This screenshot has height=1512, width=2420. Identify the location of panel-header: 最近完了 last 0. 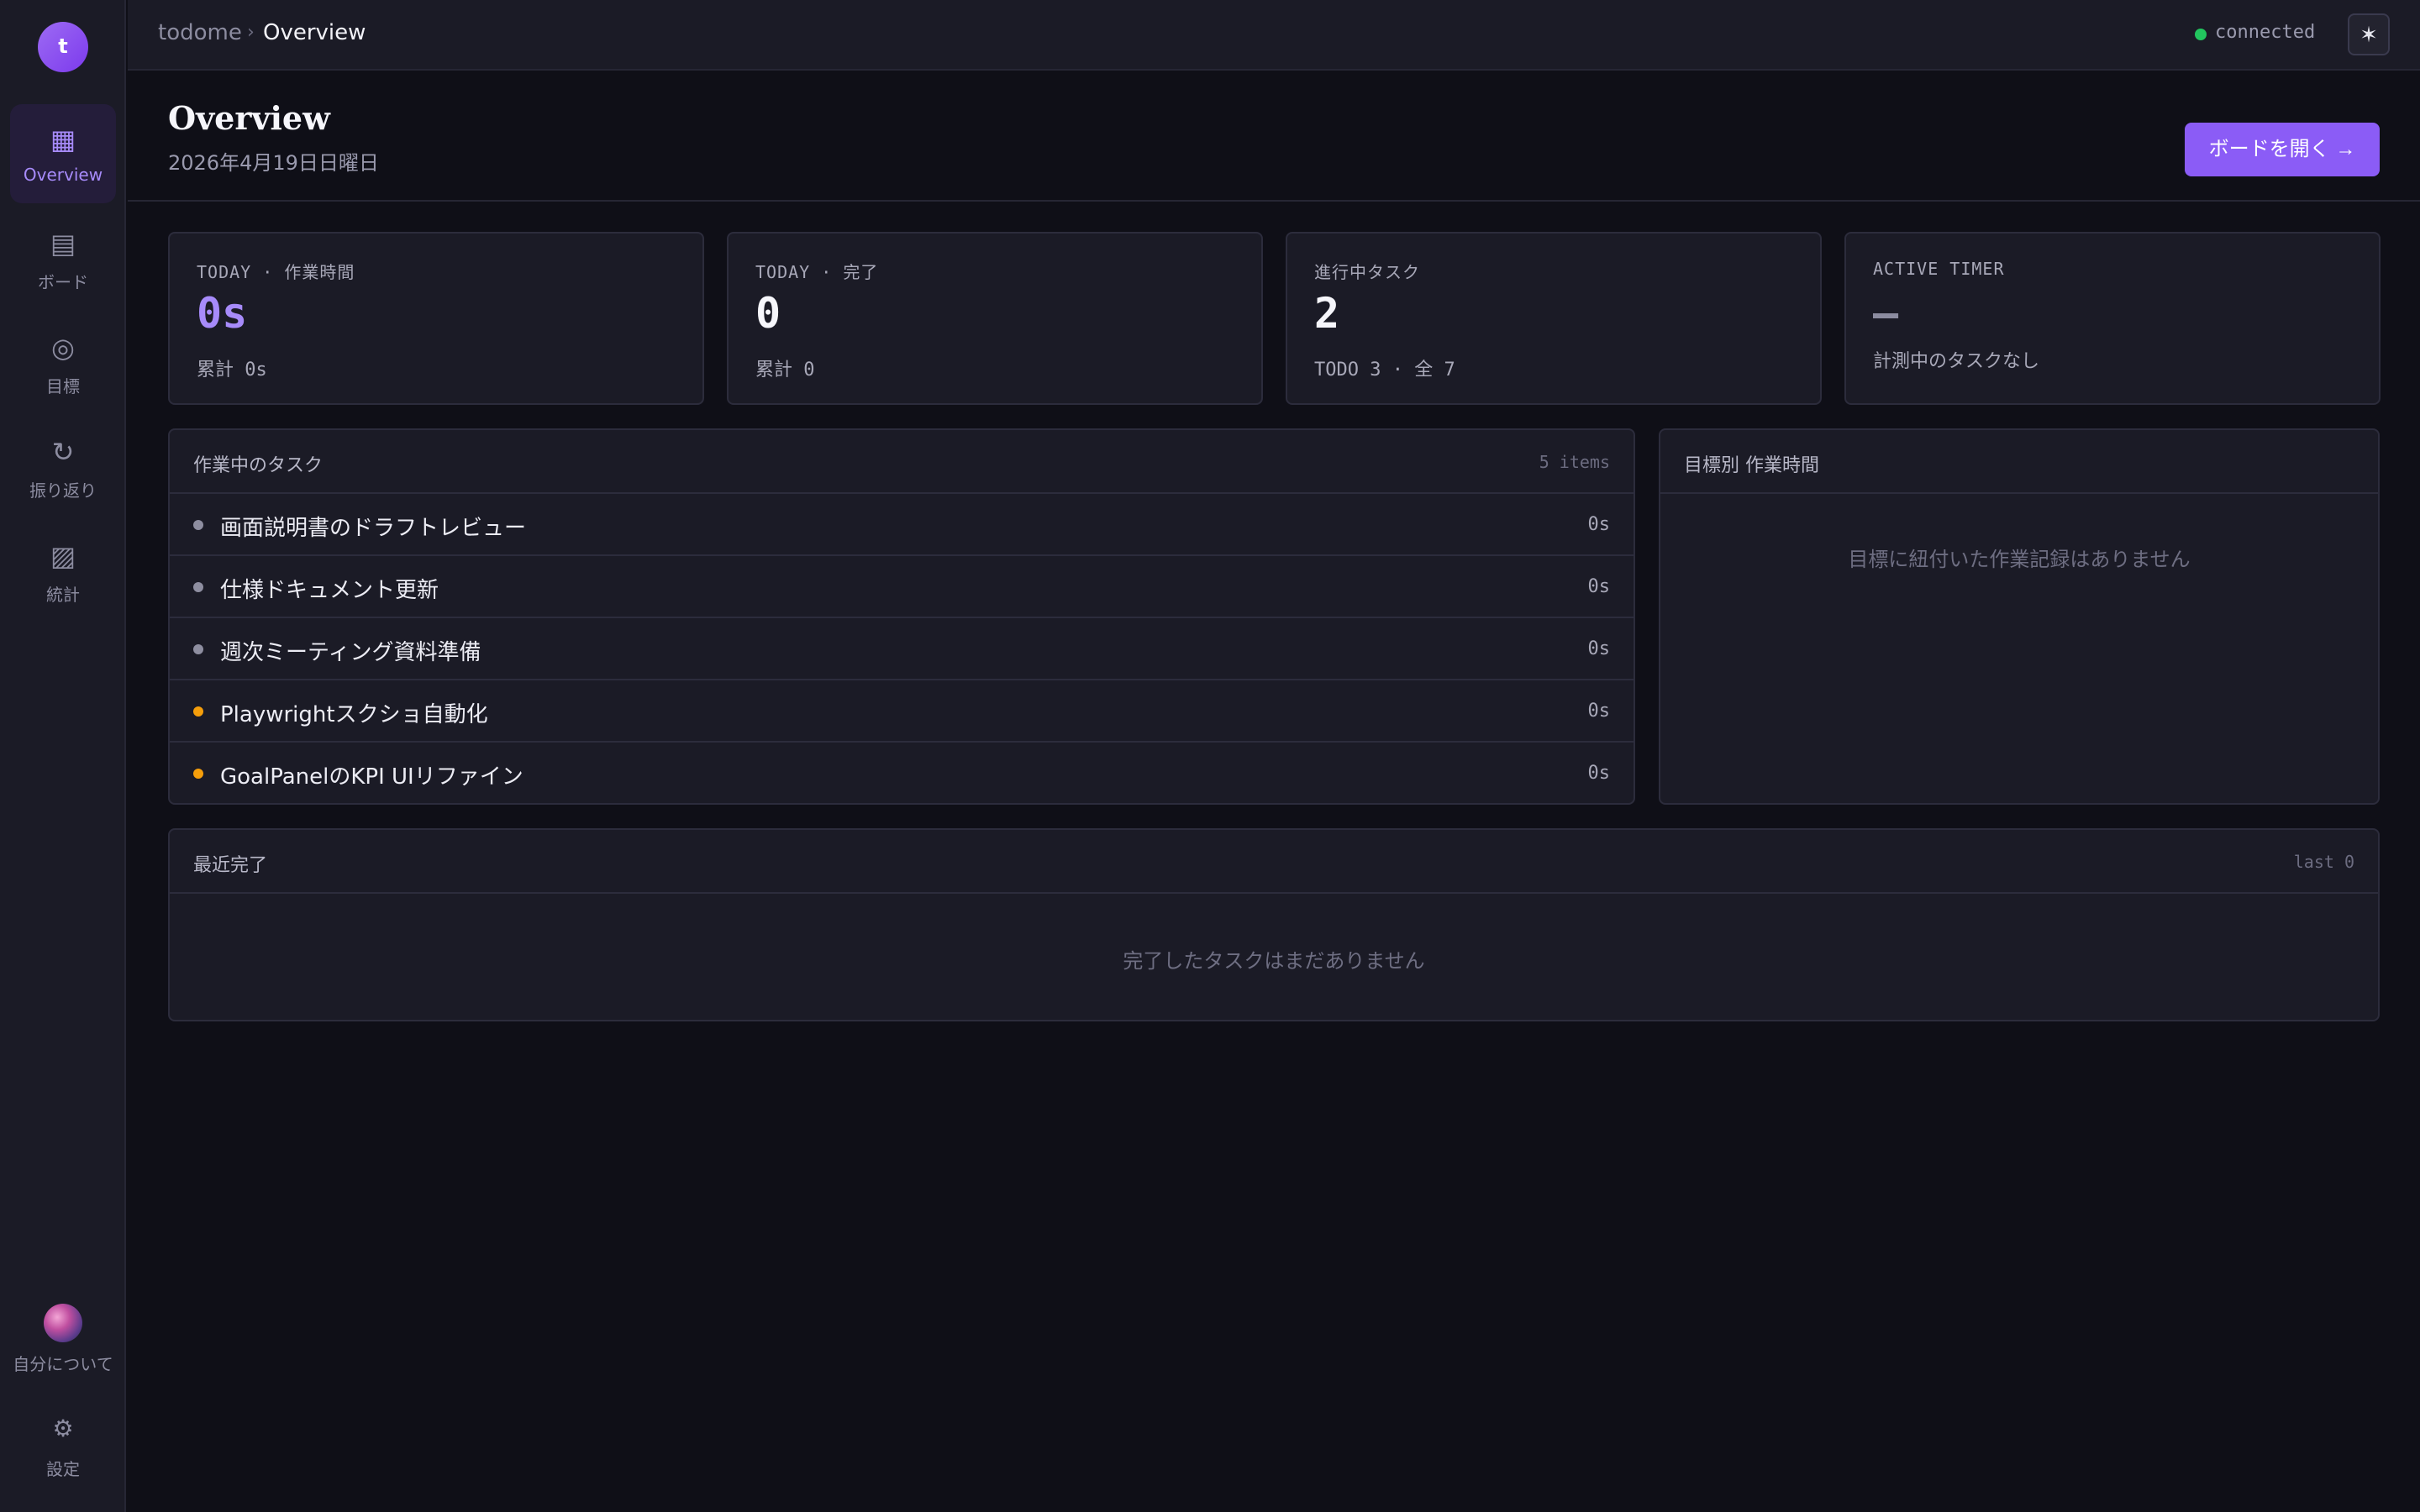
(1274, 862).